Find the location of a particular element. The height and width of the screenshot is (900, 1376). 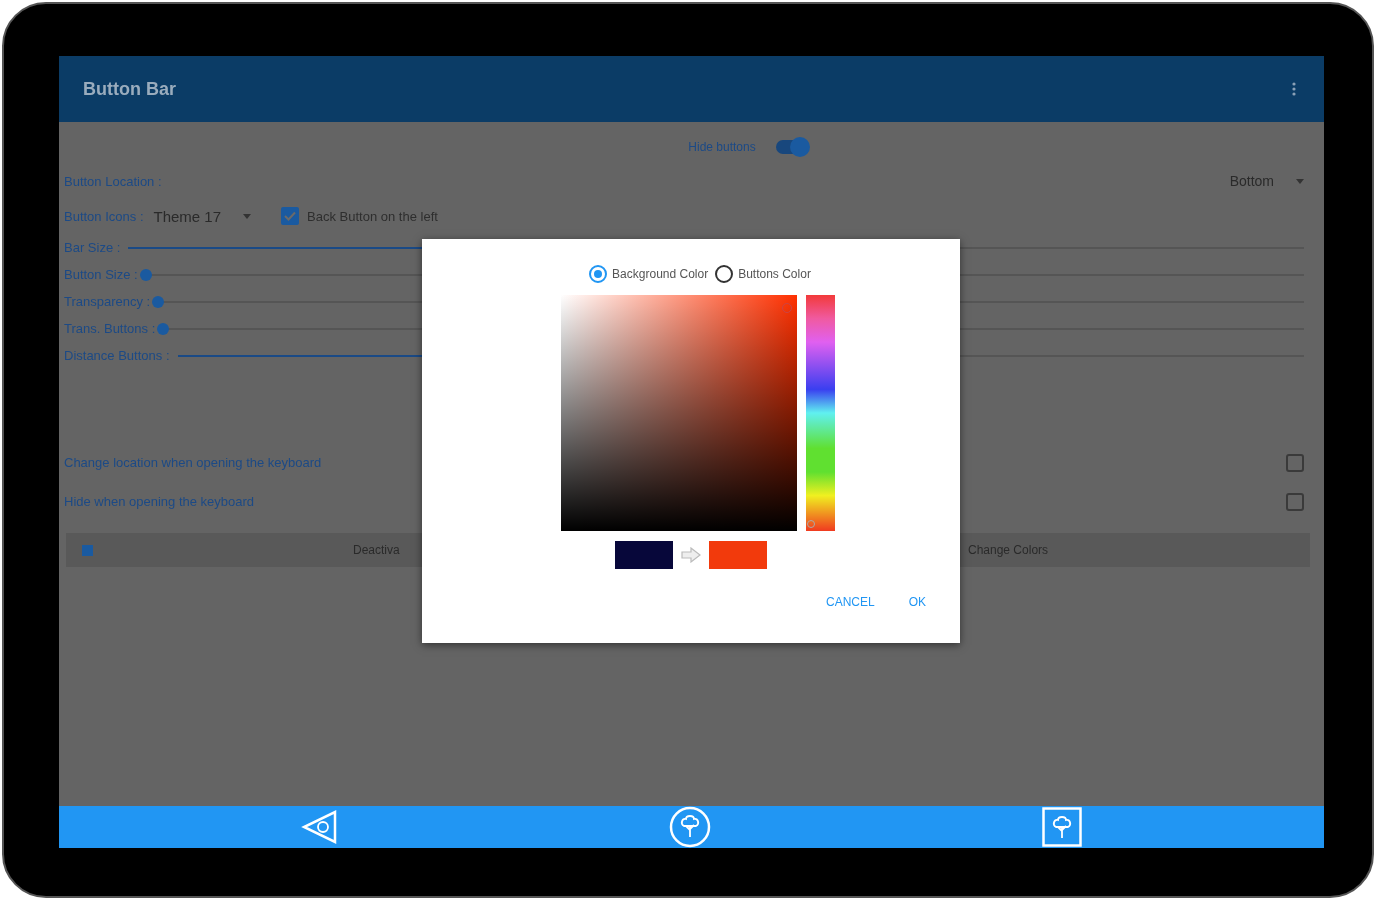

app-title: Button Bar is located at coordinates (129, 89).